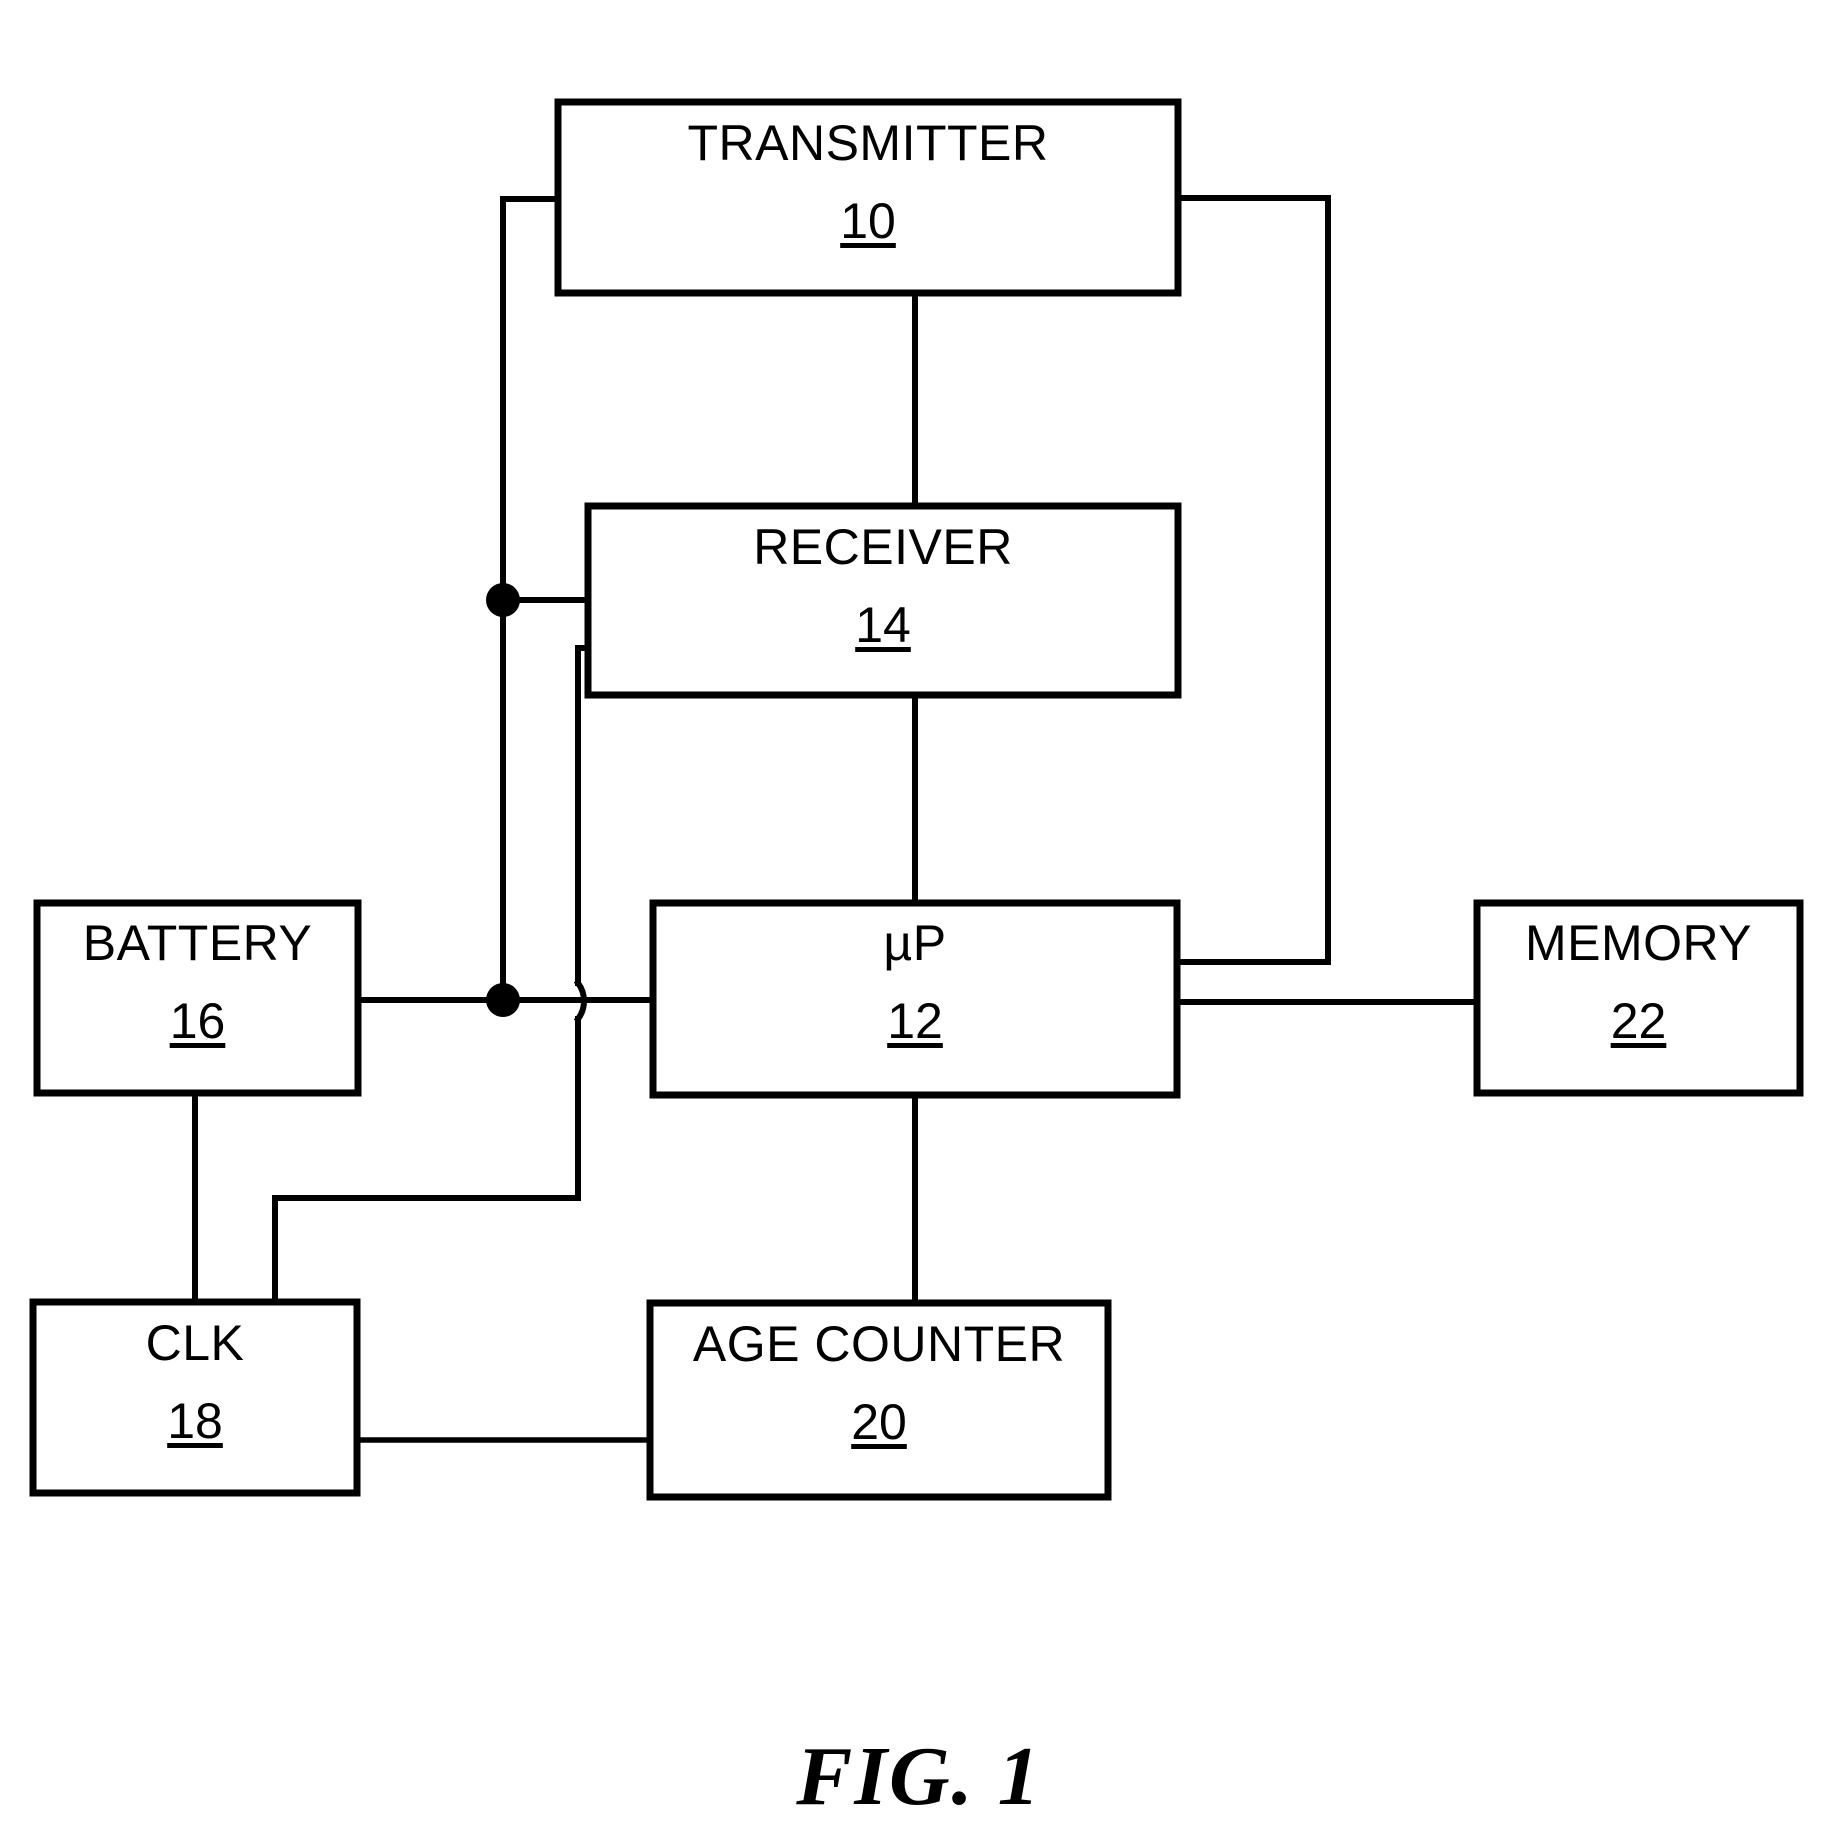  Describe the element at coordinates (195, 1397) in the screenshot. I see `block-clock` at that location.